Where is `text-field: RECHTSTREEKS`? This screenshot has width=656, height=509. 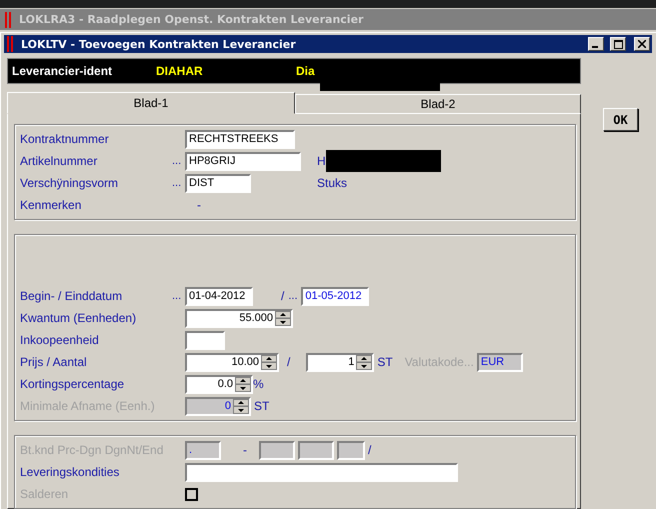
text-field: RECHTSTREEKS is located at coordinates (240, 139).